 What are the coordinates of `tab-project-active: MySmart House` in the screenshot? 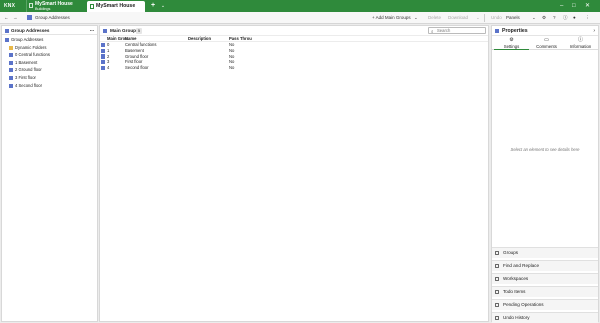 It's located at (116, 6).